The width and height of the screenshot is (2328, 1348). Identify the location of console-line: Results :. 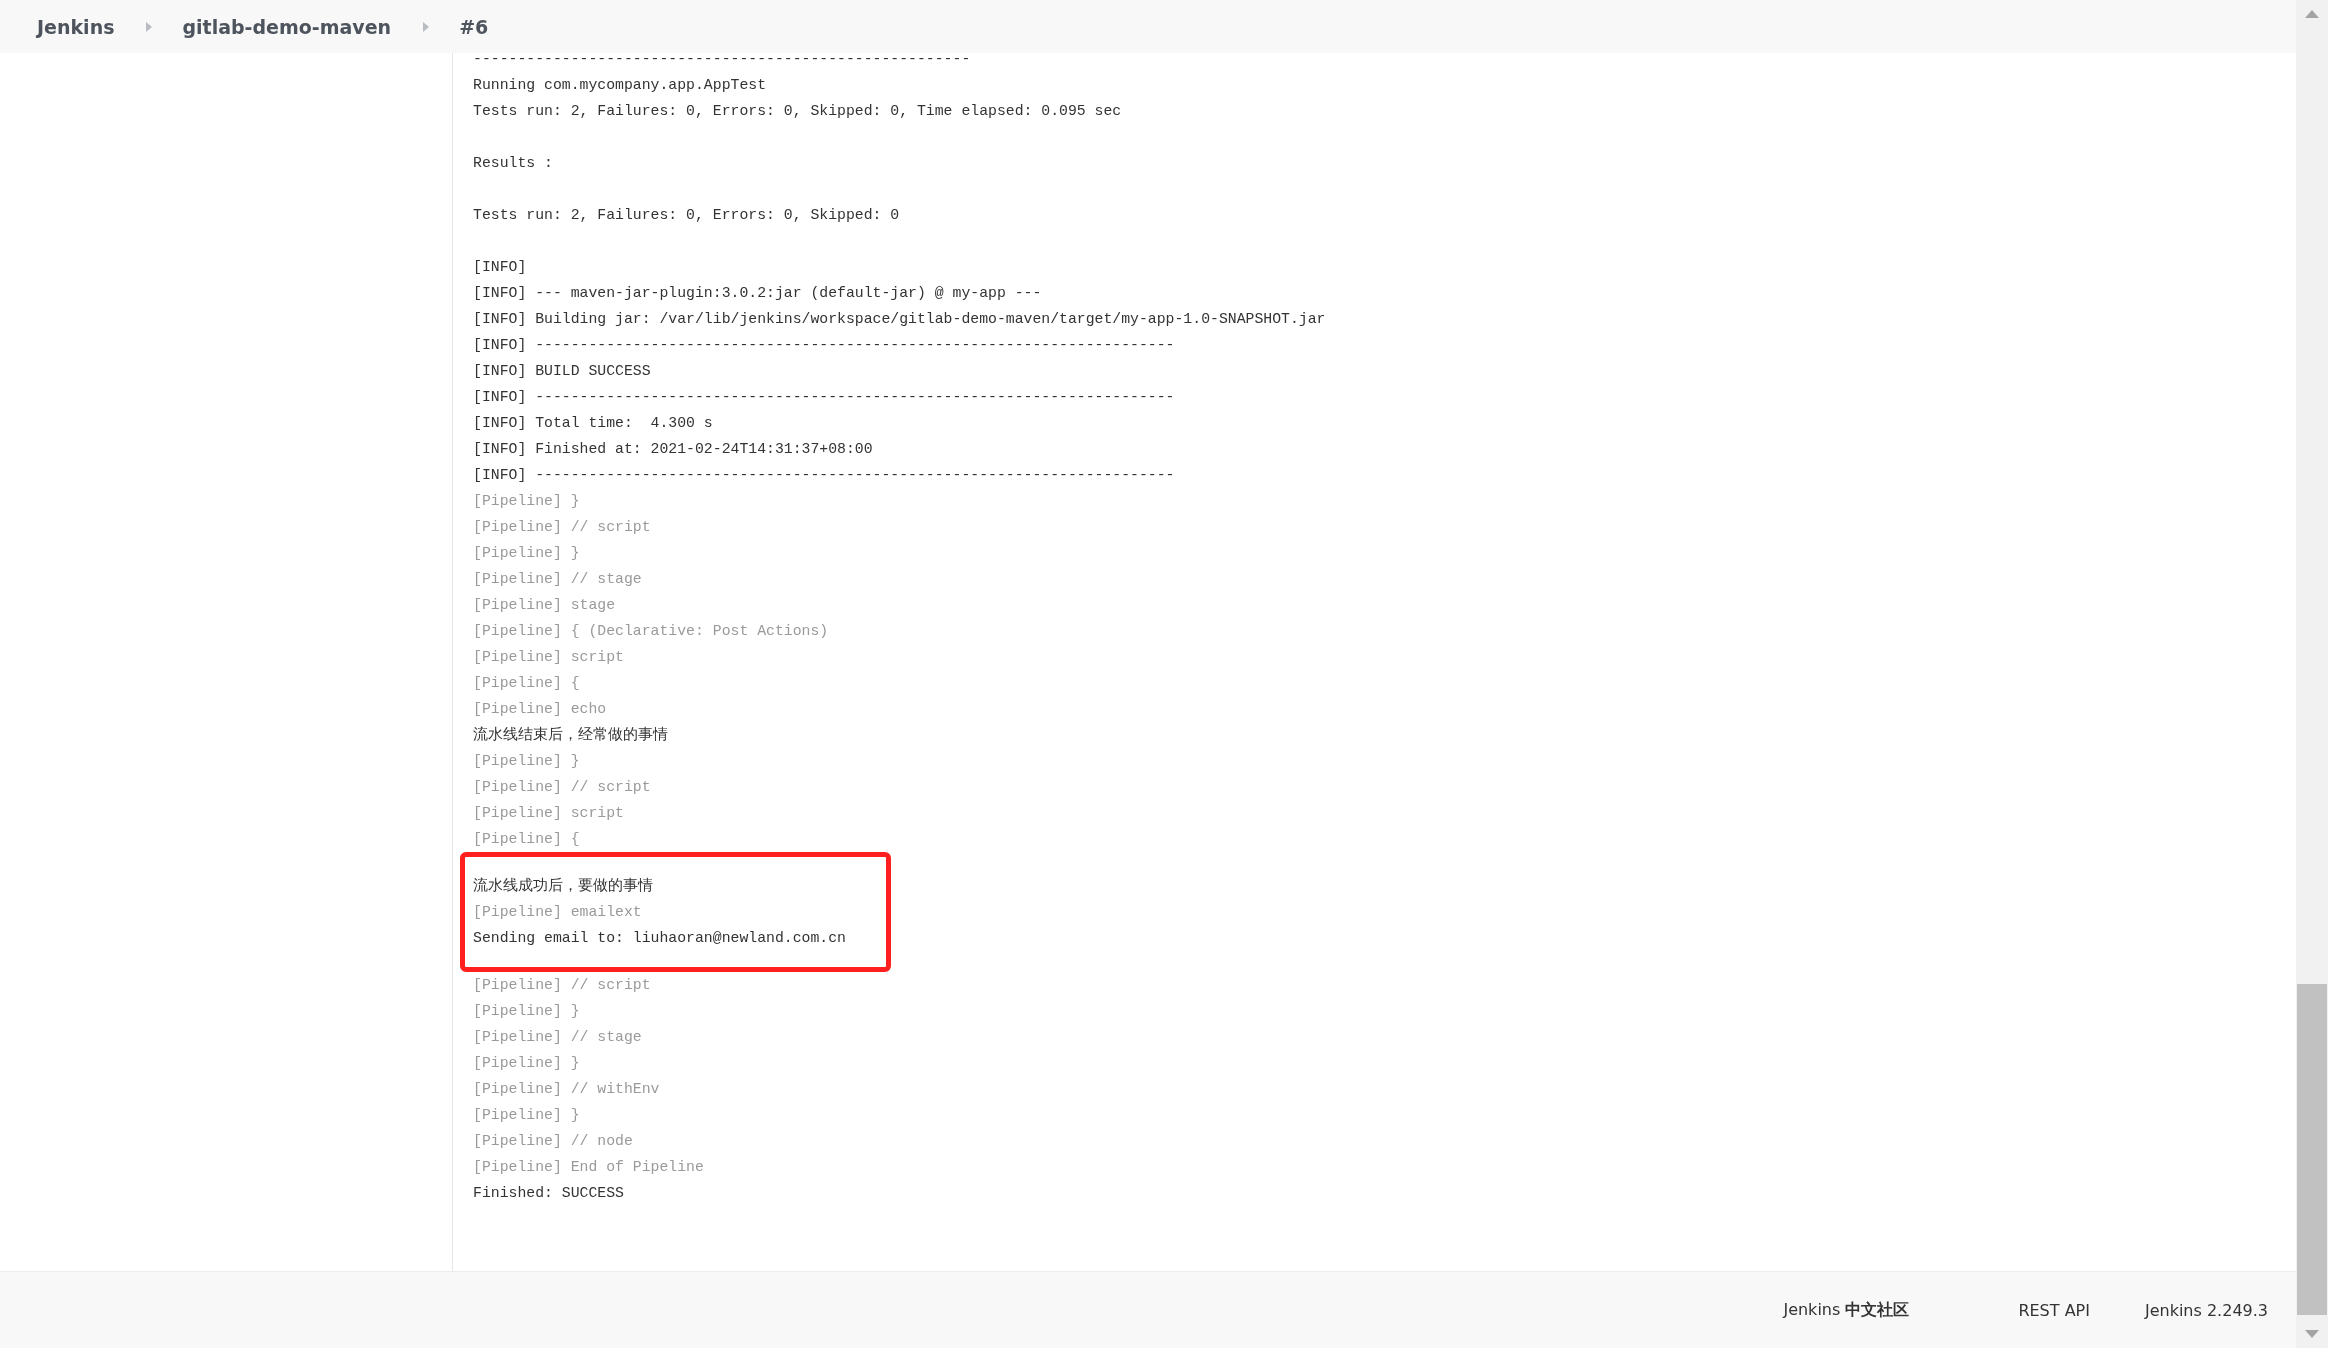
(513, 163).